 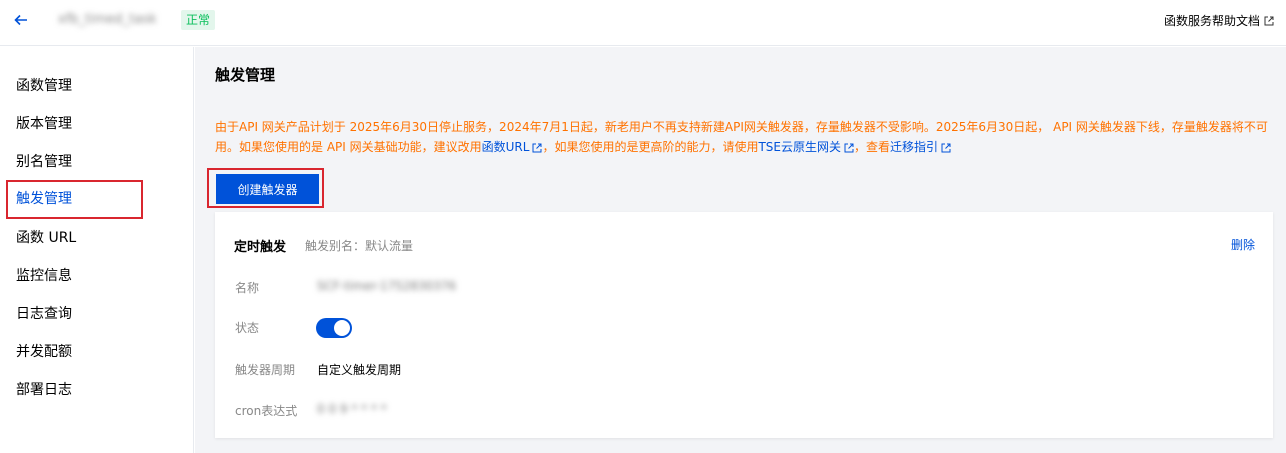 What do you see at coordinates (352, 409) in the screenshot?
I see `cron-value: 0 0 9 * * * *` at bounding box center [352, 409].